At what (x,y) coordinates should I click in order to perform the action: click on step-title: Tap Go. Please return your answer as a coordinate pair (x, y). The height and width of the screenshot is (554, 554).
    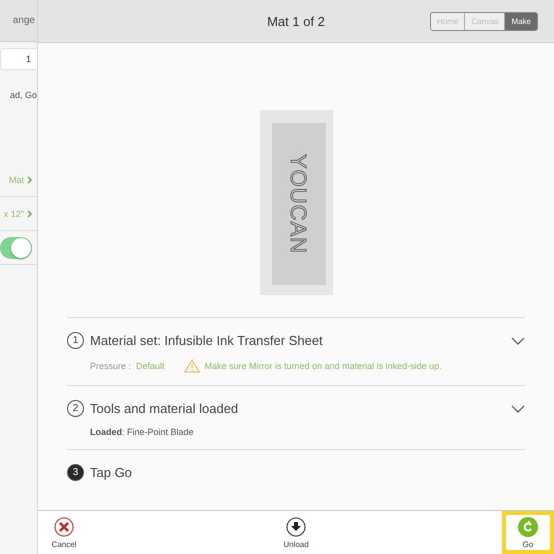
    Looking at the image, I should click on (111, 472).